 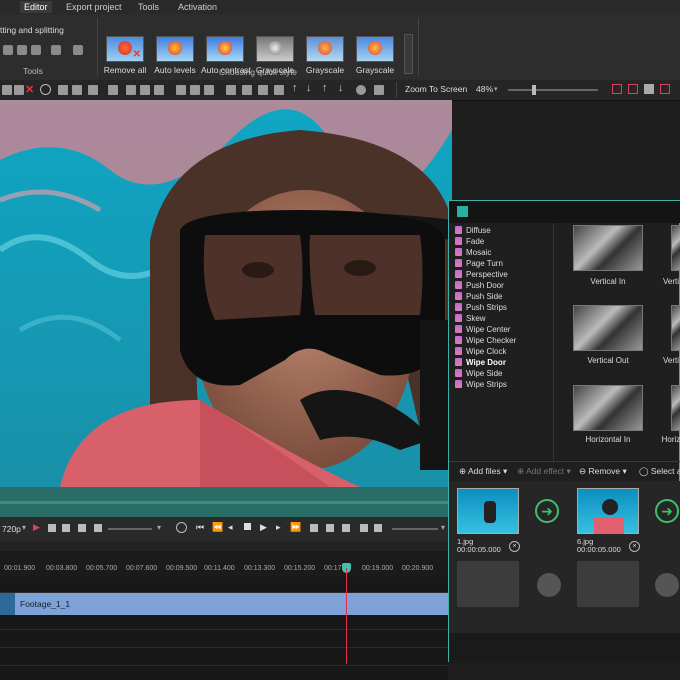 What do you see at coordinates (66, 528) in the screenshot?
I see `snapshot-icon` at bounding box center [66, 528].